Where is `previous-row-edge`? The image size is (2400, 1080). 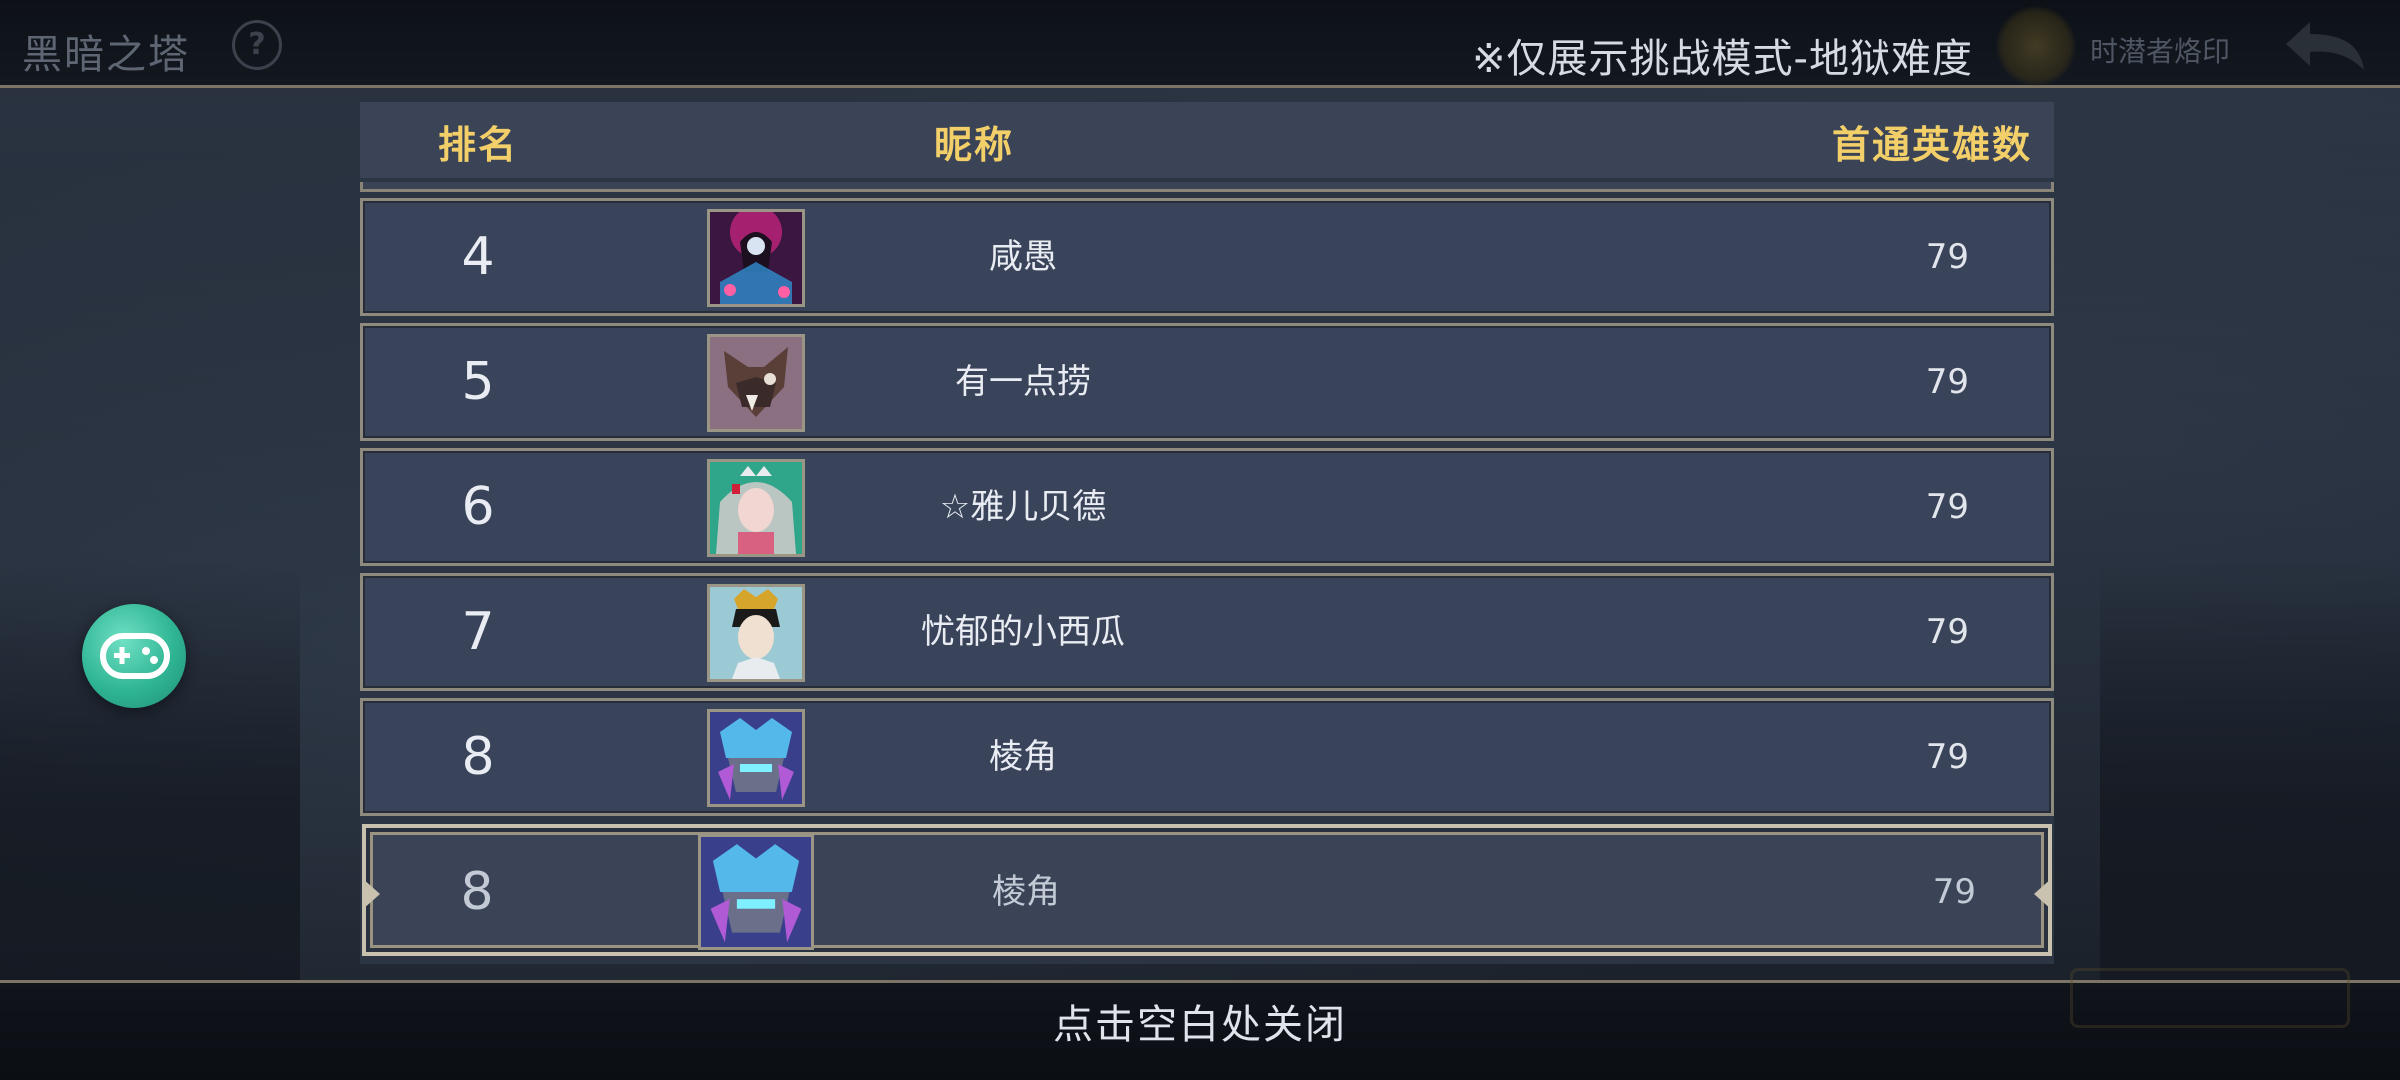 previous-row-edge is located at coordinates (1207, 187).